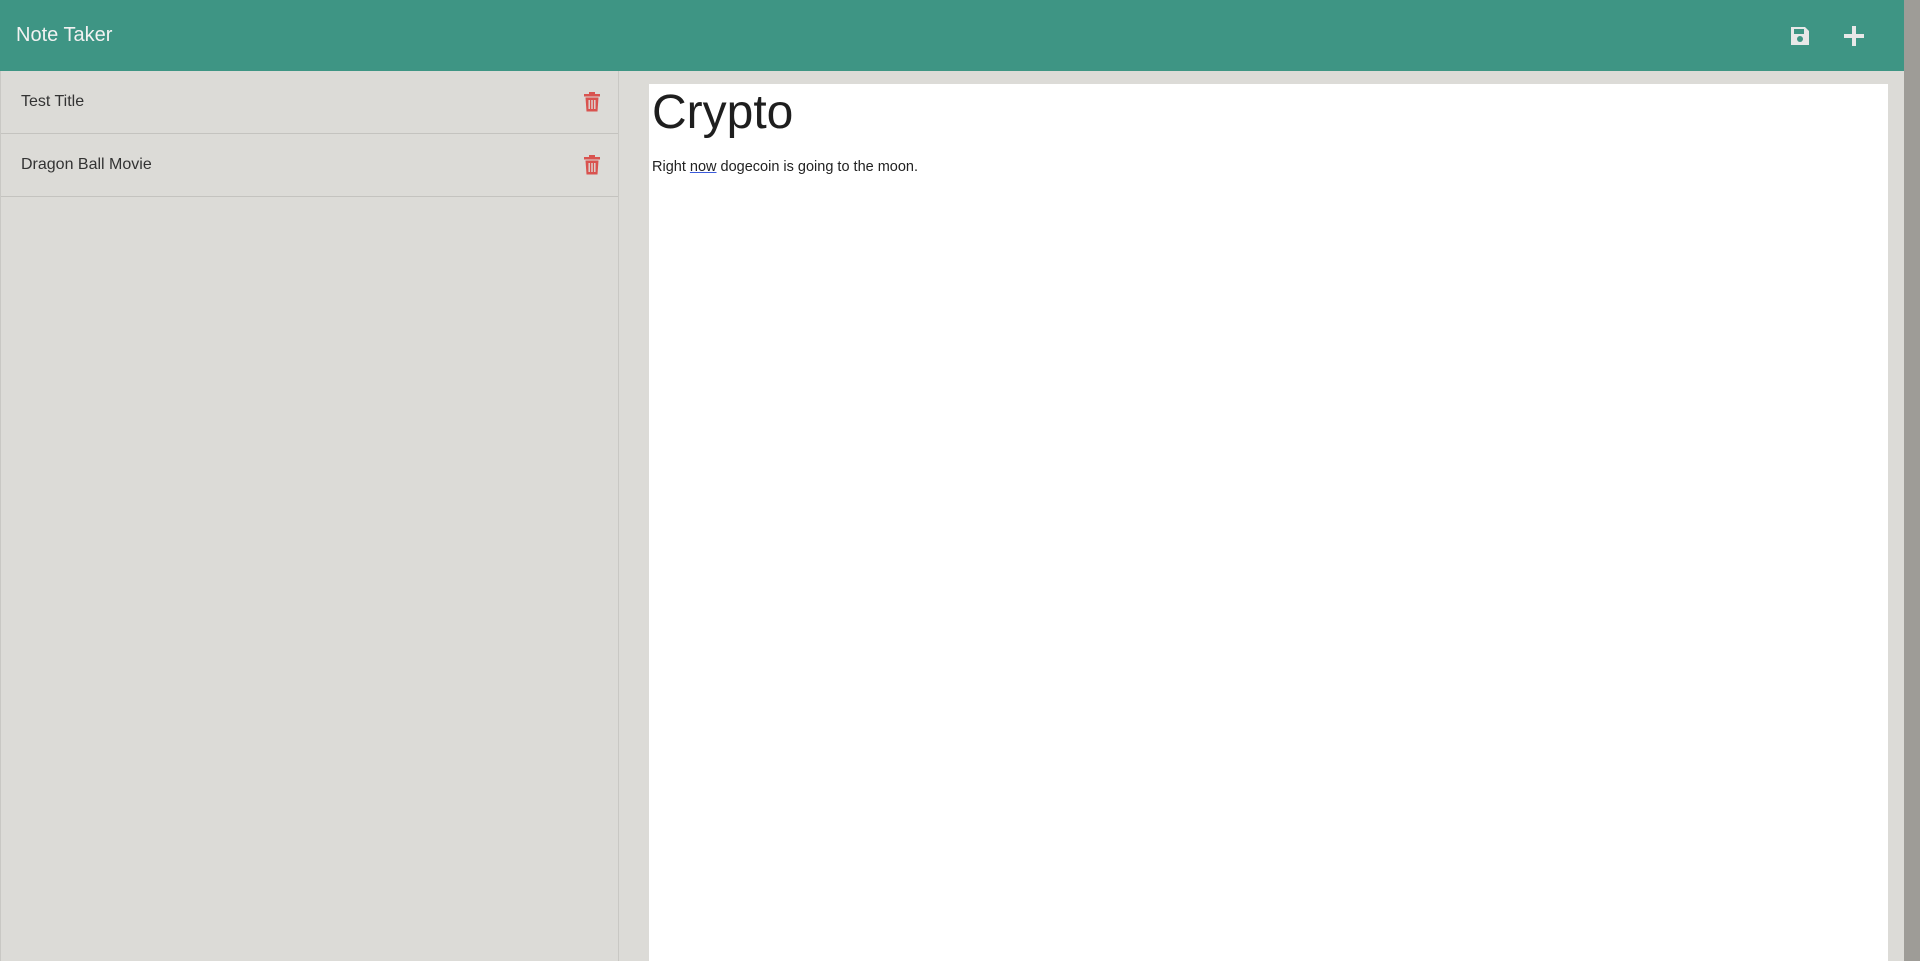 This screenshot has height=961, width=1920. Describe the element at coordinates (1854, 36) in the screenshot. I see `plus-icon` at that location.